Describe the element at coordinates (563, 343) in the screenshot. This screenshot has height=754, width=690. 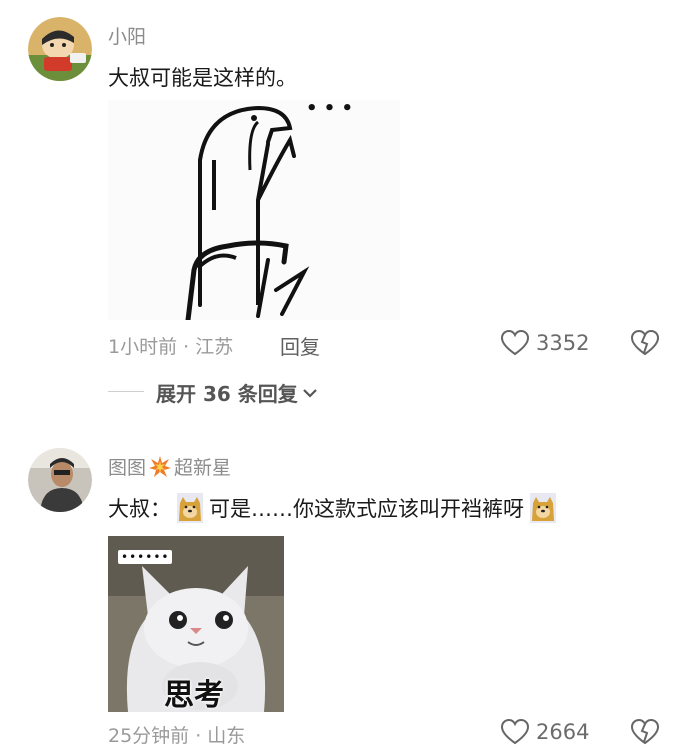
I see `like-count: 3352` at that location.